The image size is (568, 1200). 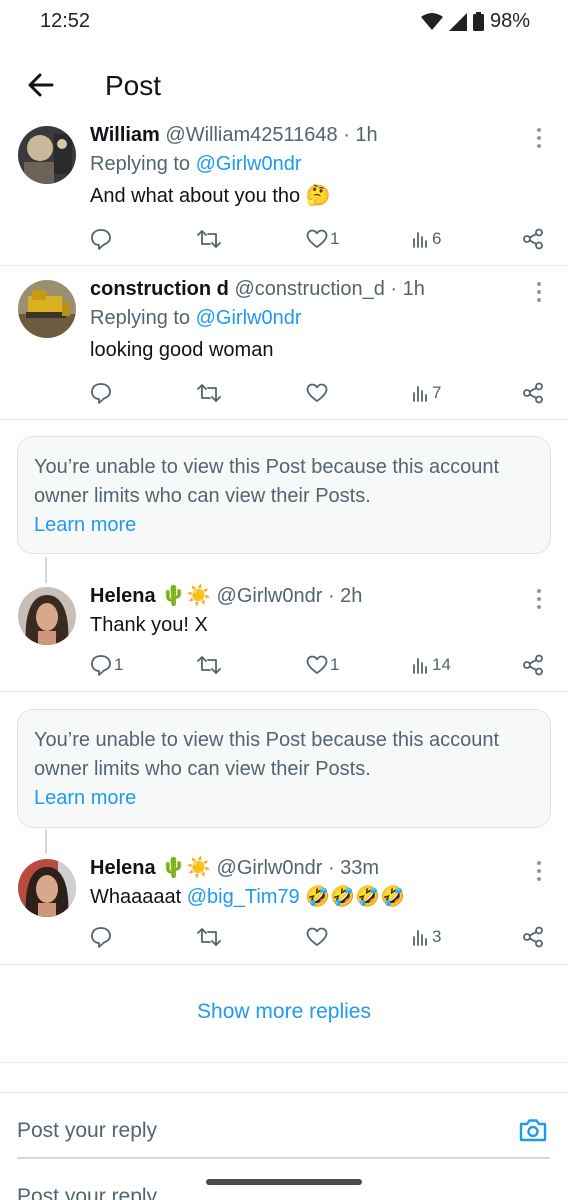 What do you see at coordinates (437, 936) in the screenshot?
I see `views-count: 3` at bounding box center [437, 936].